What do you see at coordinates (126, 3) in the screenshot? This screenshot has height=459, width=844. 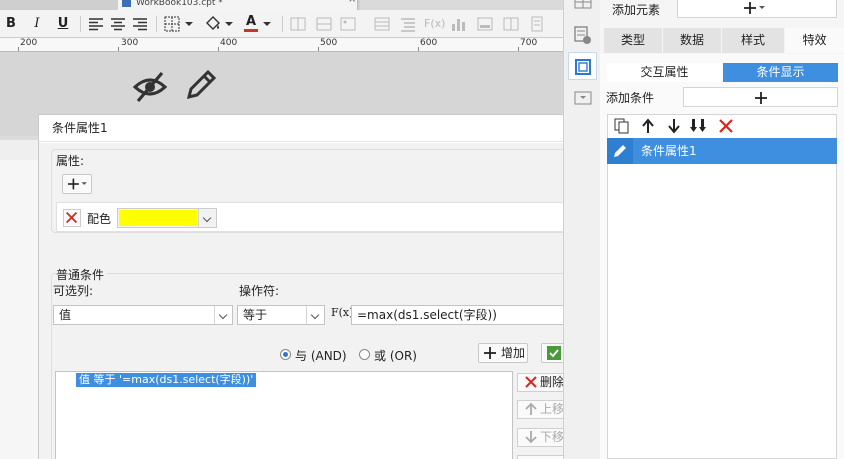 I see `file-icon` at bounding box center [126, 3].